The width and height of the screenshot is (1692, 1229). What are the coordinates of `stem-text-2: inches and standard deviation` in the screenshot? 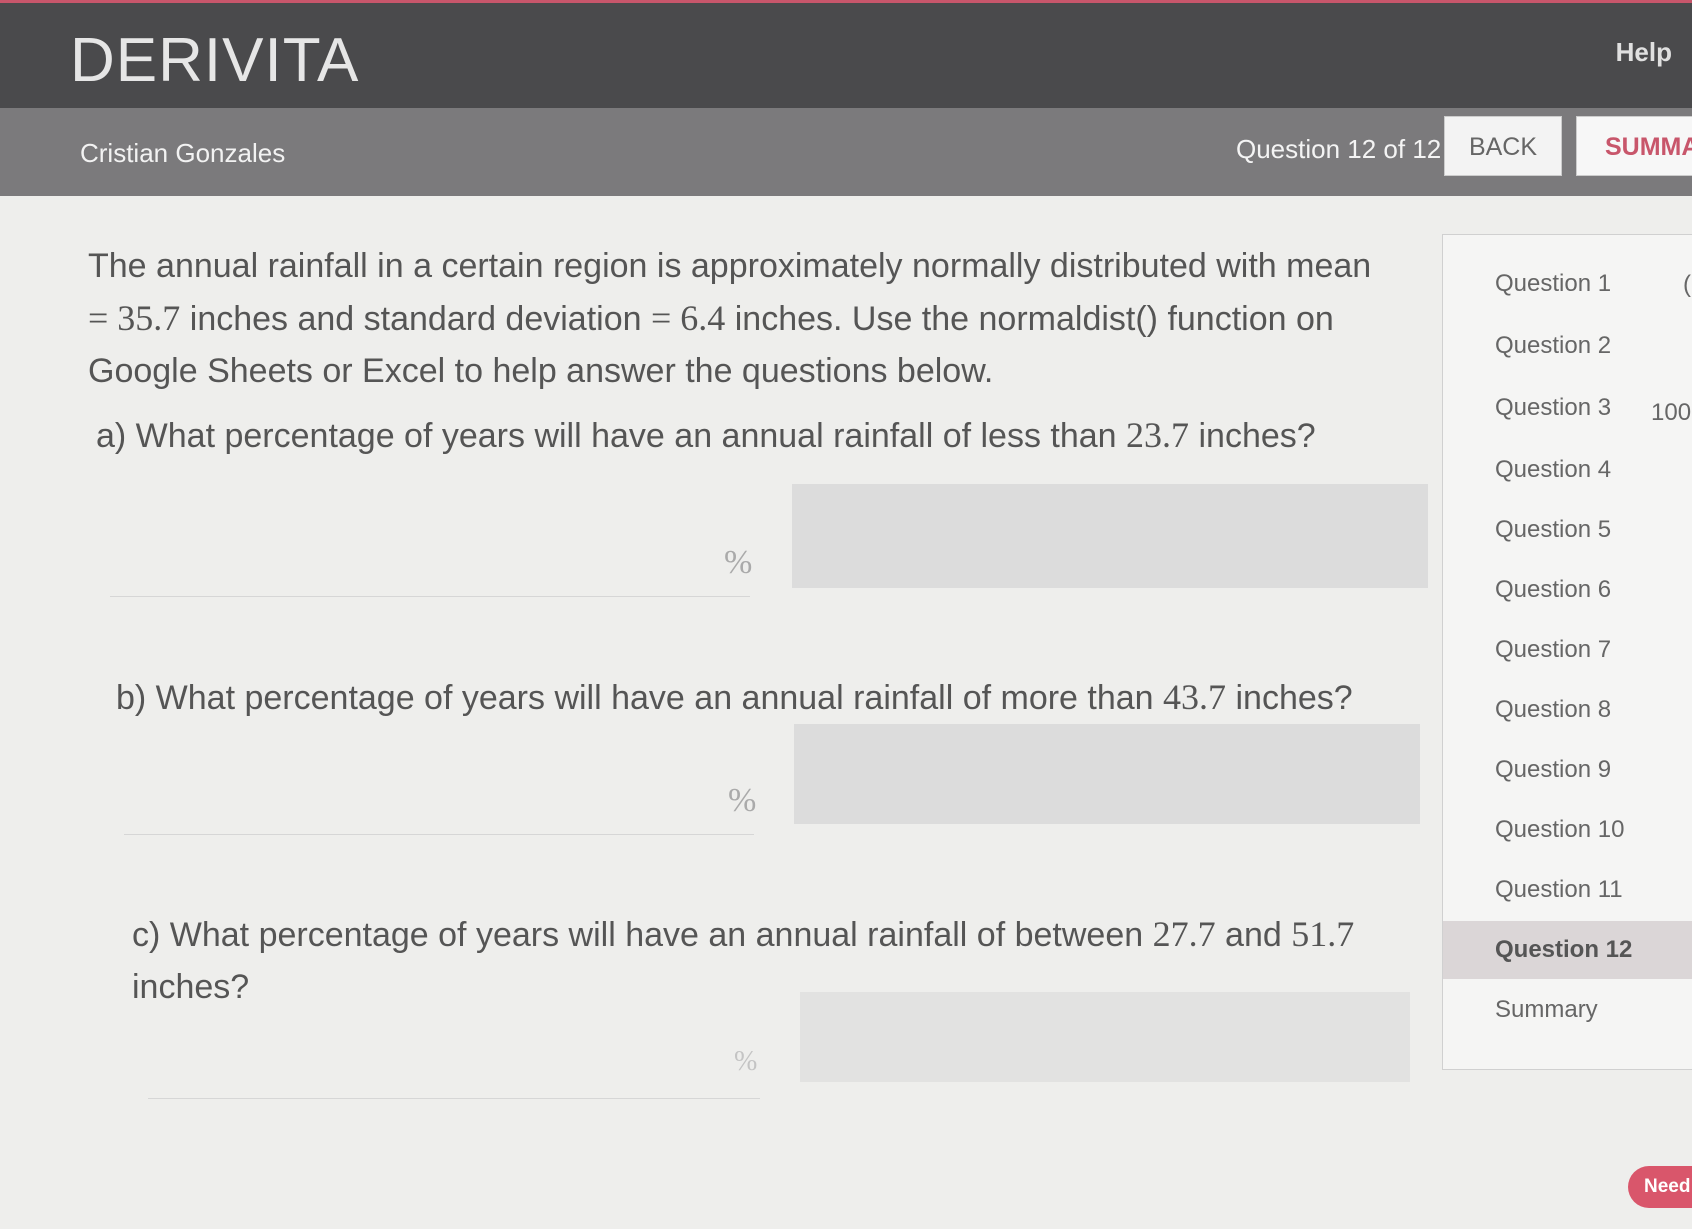 It's located at (415, 319).